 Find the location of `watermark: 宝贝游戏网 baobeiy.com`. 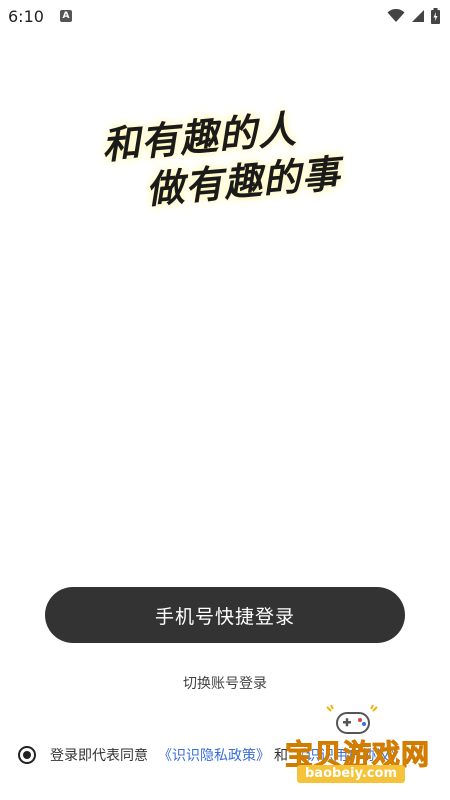

watermark: 宝贝游戏网 baobeiy.com is located at coordinates (359, 747).